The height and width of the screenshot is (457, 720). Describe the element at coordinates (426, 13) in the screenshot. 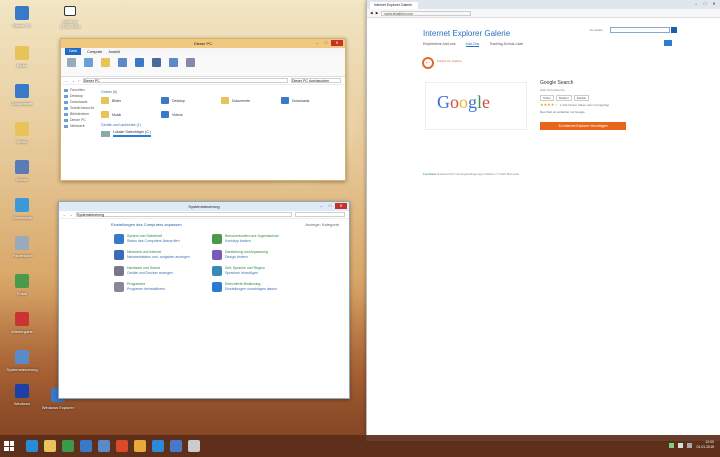

I see `url-field: www.iegallery.com` at that location.